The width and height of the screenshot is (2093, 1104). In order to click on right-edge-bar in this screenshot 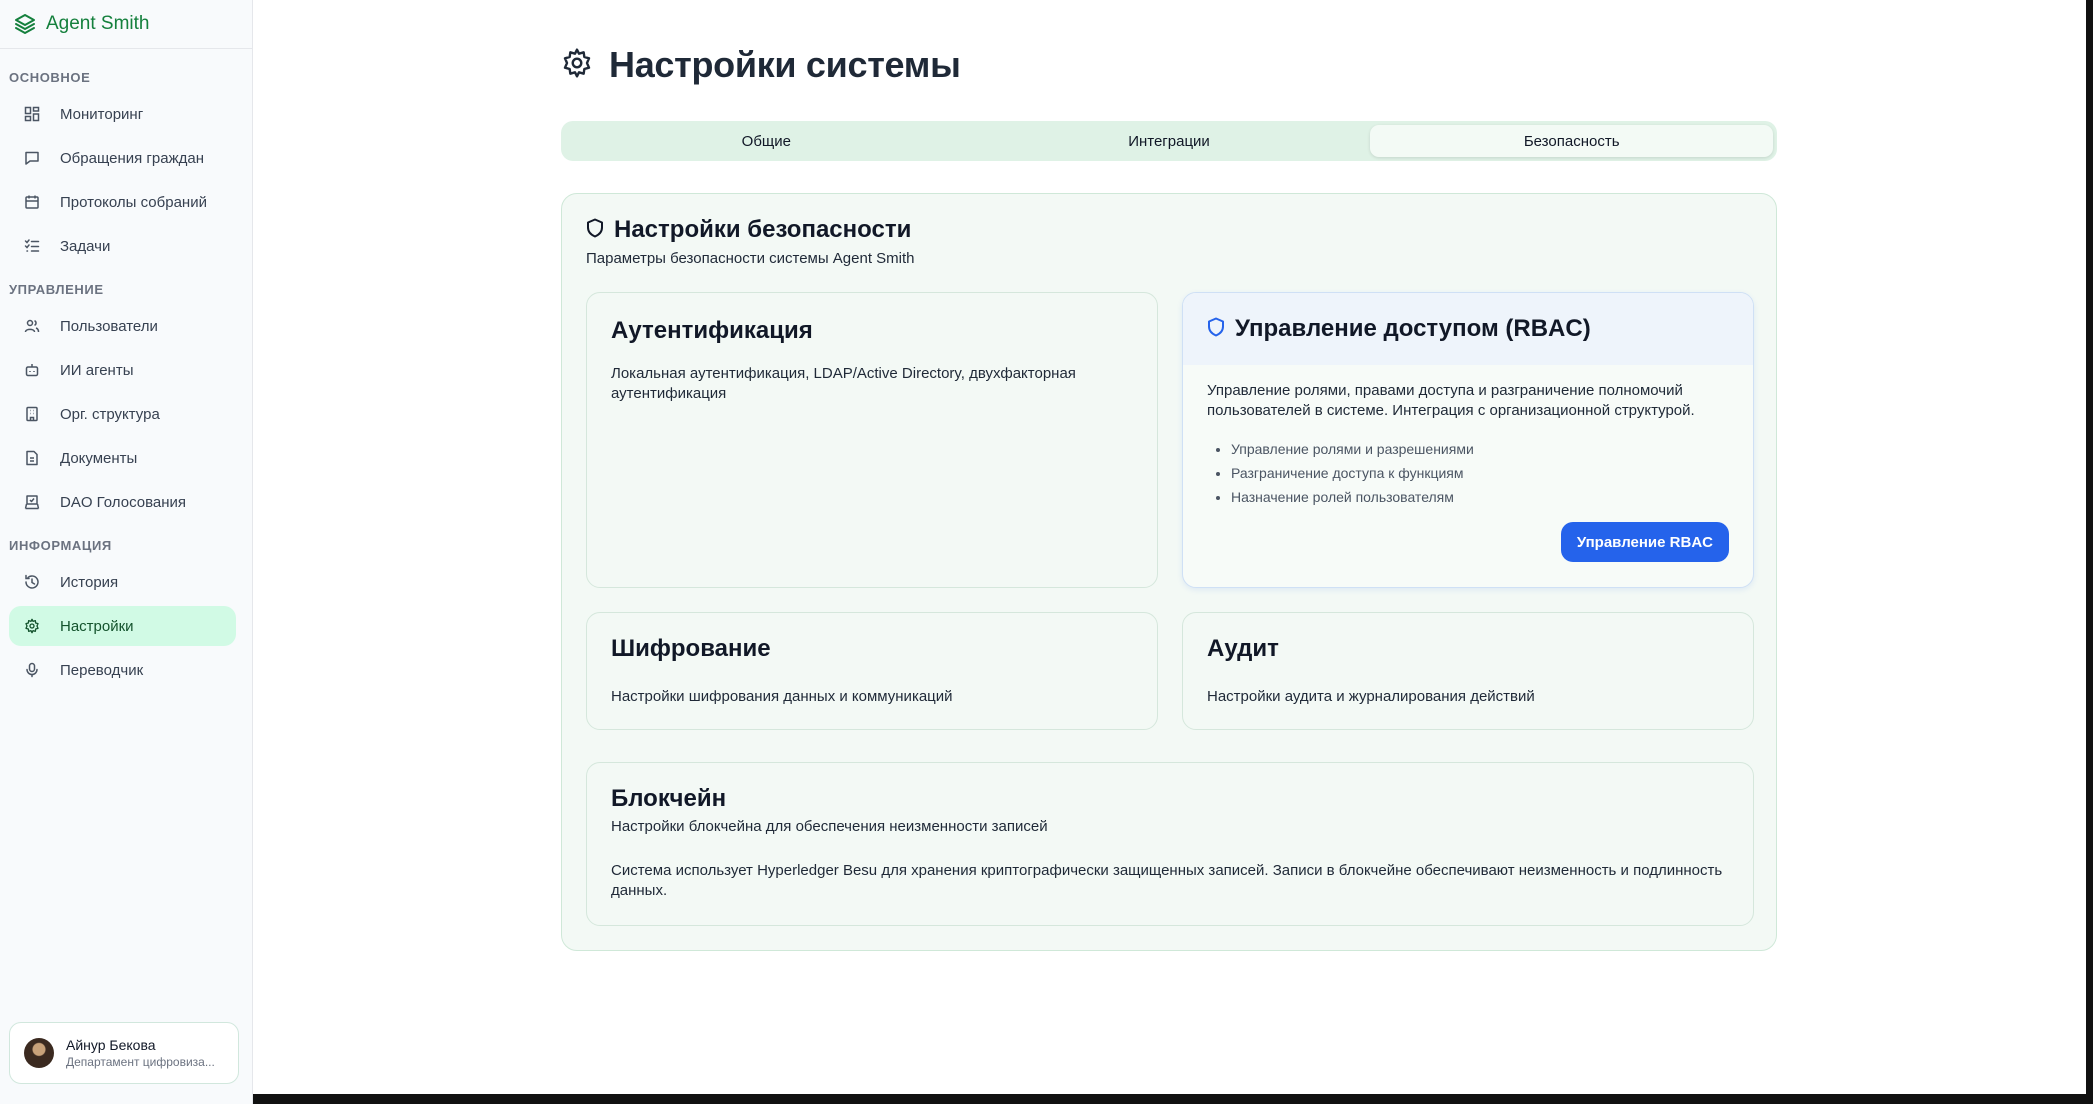, I will do `click(2089, 552)`.